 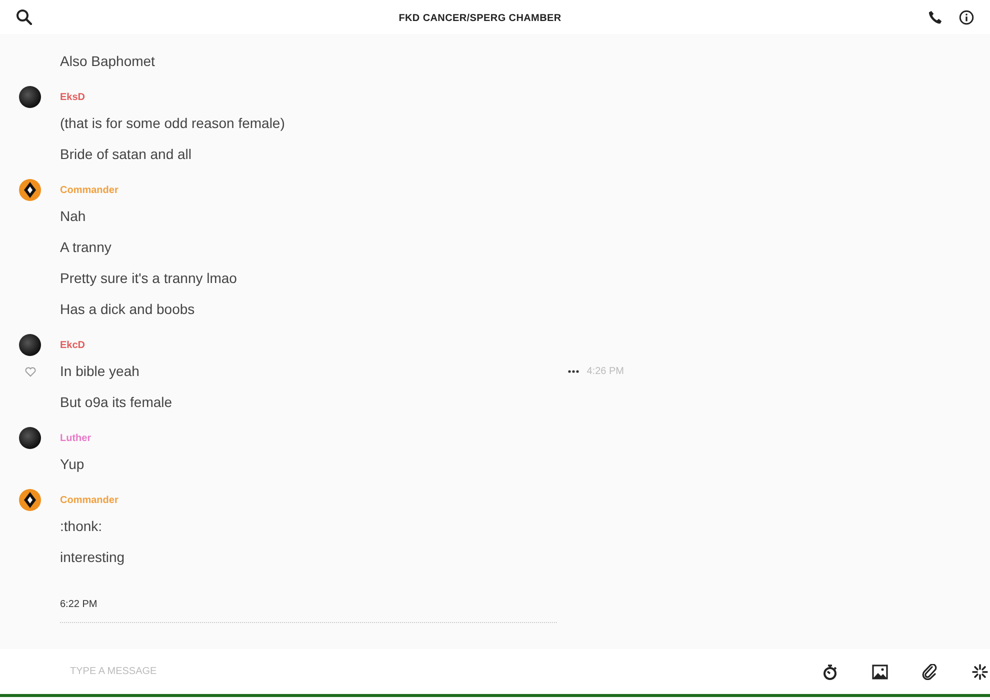 What do you see at coordinates (966, 17) in the screenshot?
I see `info-button` at bounding box center [966, 17].